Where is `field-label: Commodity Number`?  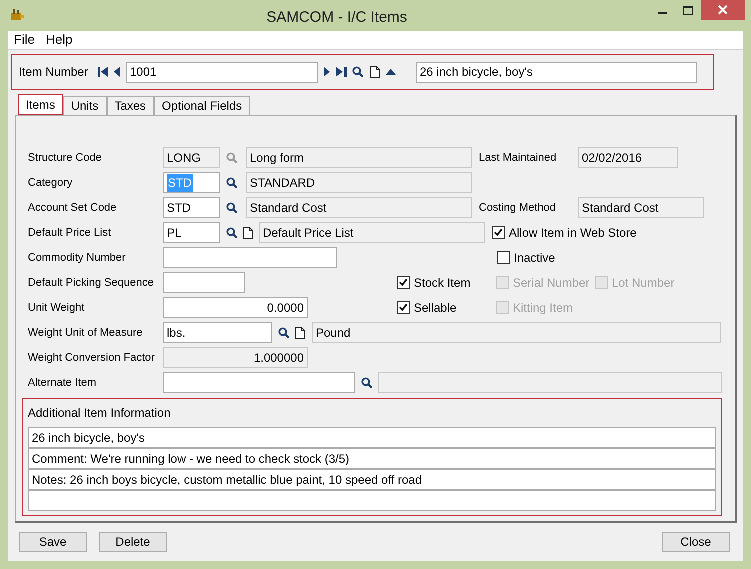
field-label: Commodity Number is located at coordinates (77, 258).